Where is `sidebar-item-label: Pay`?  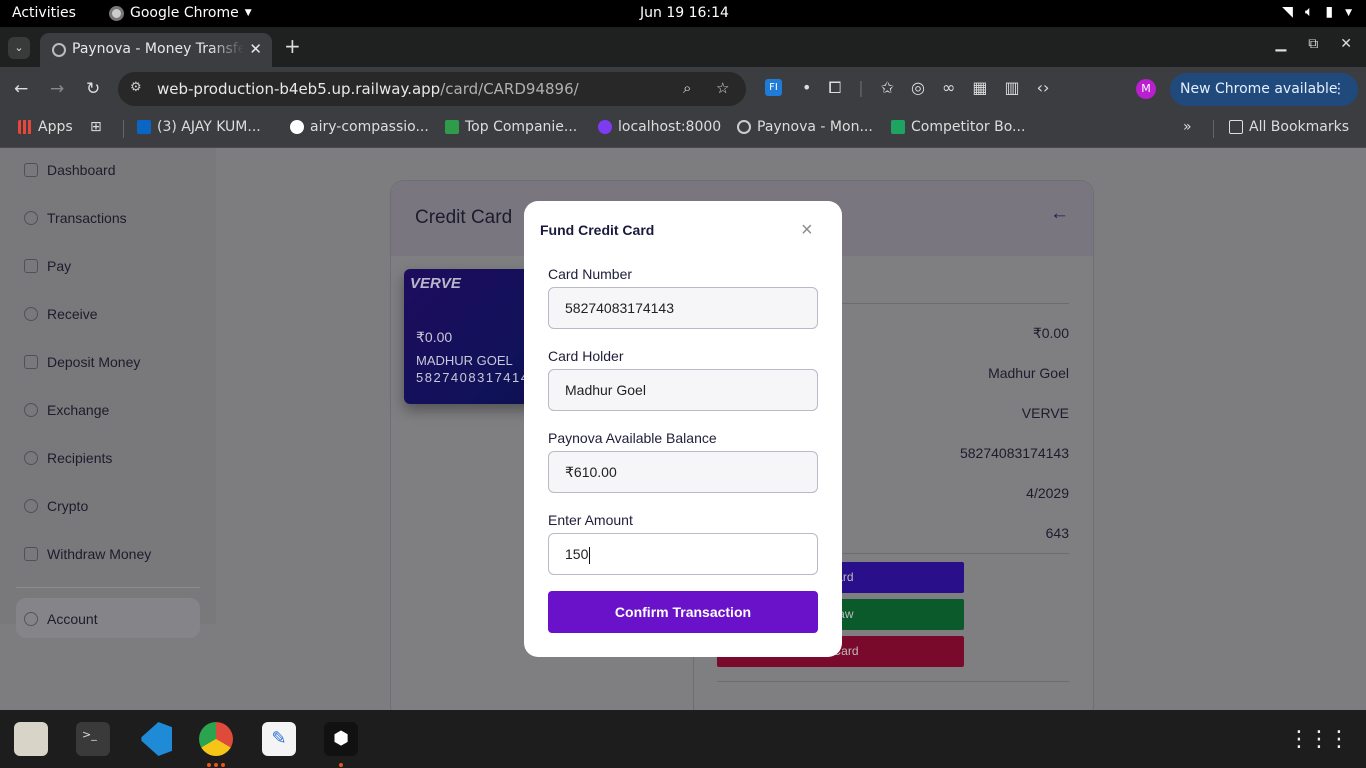
sidebar-item-label: Pay is located at coordinates (59, 266).